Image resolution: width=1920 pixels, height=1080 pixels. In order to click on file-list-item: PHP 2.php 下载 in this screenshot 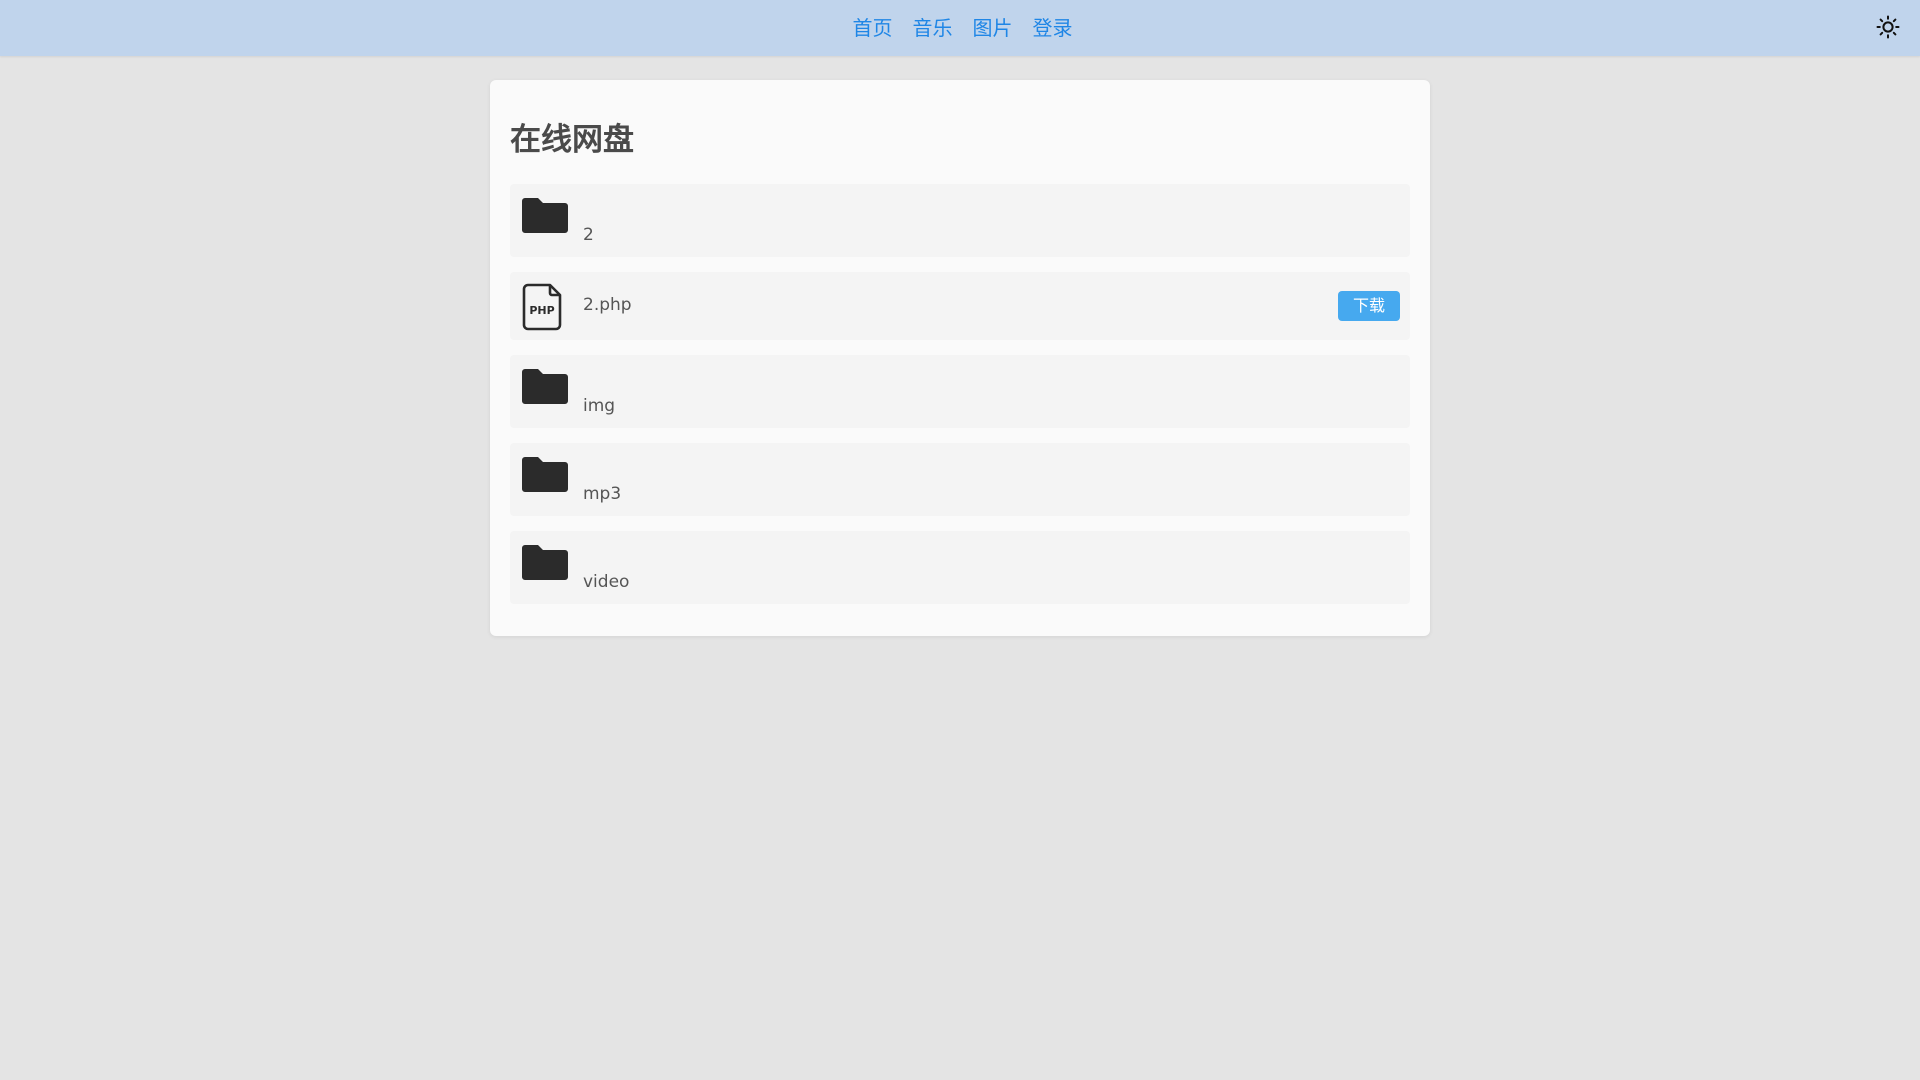, I will do `click(960, 306)`.